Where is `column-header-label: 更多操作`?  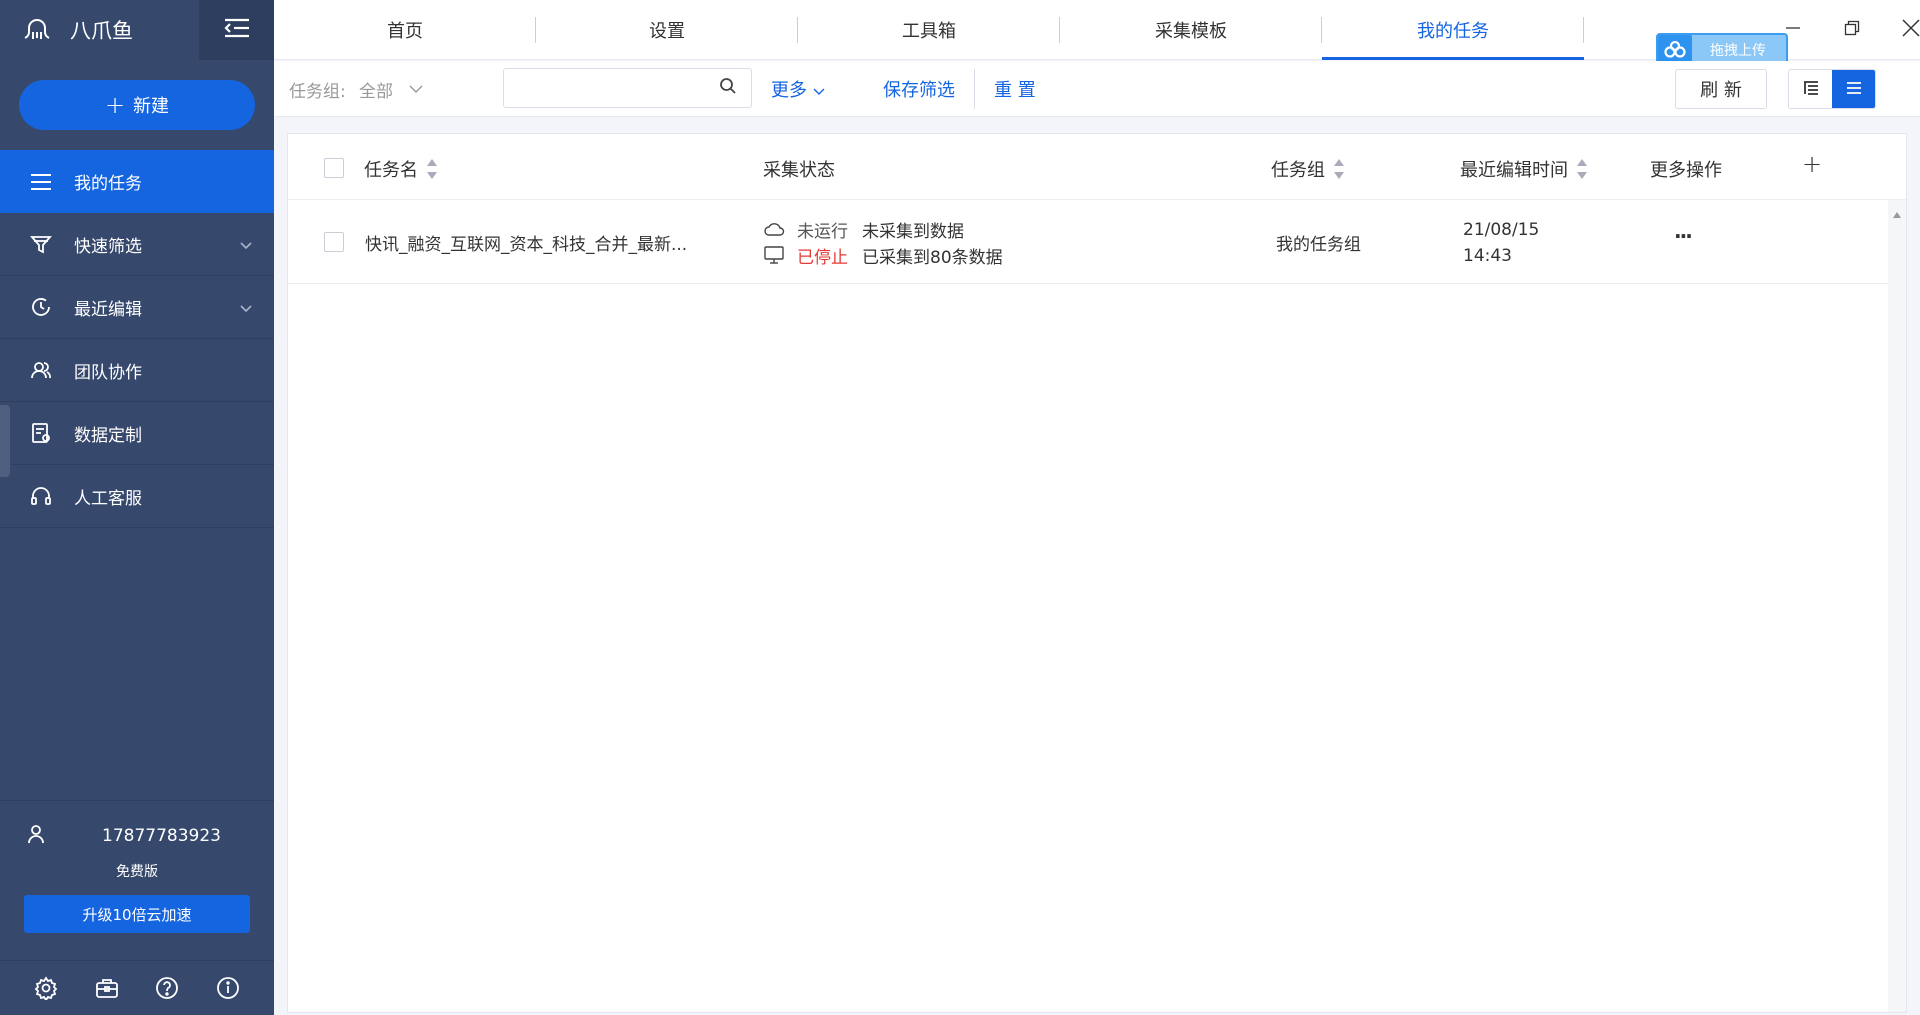 column-header-label: 更多操作 is located at coordinates (1686, 170).